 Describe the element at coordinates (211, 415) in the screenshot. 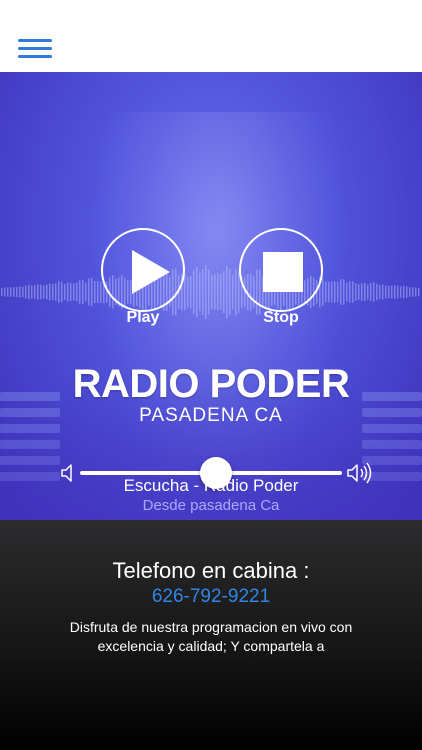

I see `station-logo-subtitle: PASADENA CA` at that location.